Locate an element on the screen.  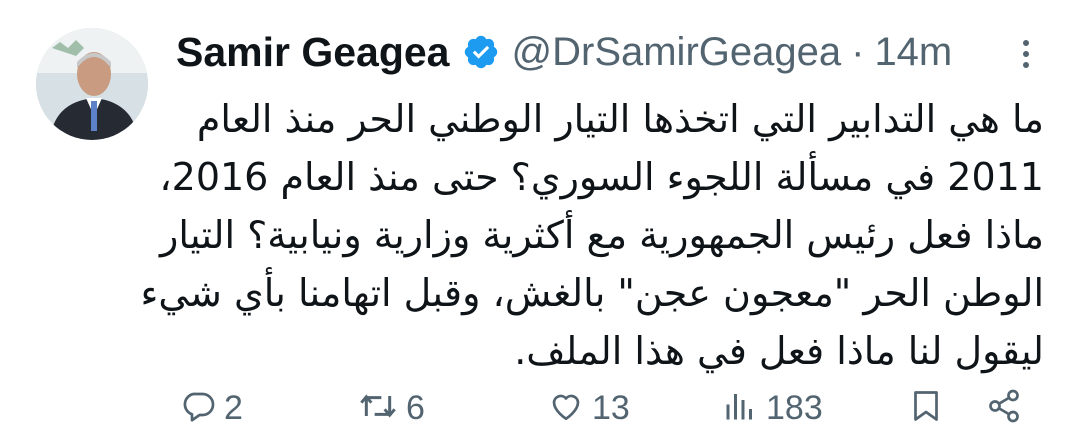
tweet-header: Samir Geagea @DrSamirGeagea · 14m is located at coordinates (564, 52).